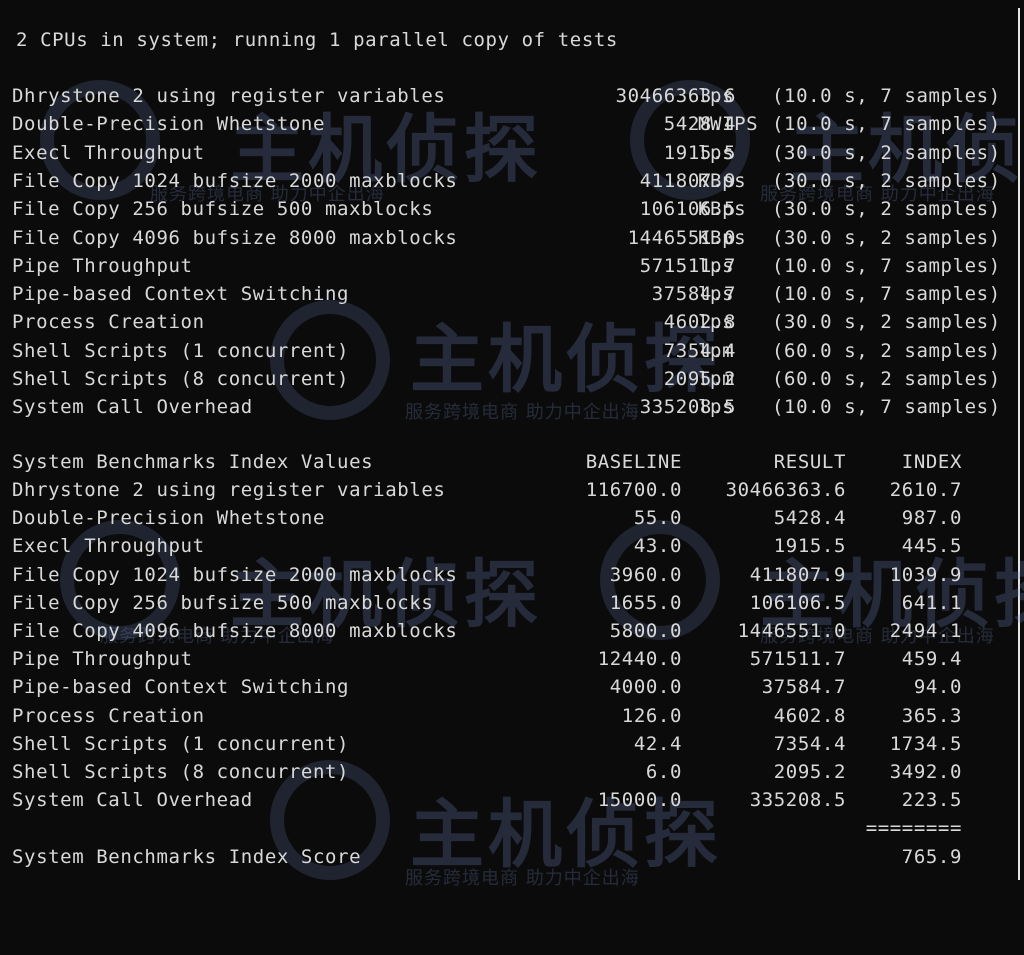 This screenshot has height=955, width=1024. Describe the element at coordinates (512, 546) in the screenshot. I see `index-row: Execl Throughput 43.0 1915.5 445.5` at that location.